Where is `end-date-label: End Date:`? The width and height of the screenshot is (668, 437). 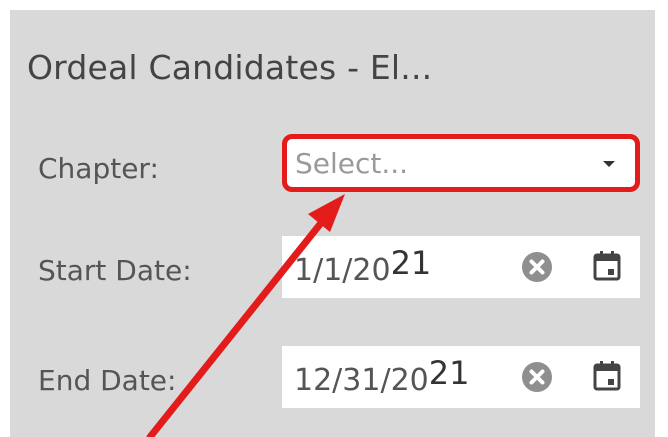 end-date-label: End Date: is located at coordinates (107, 380).